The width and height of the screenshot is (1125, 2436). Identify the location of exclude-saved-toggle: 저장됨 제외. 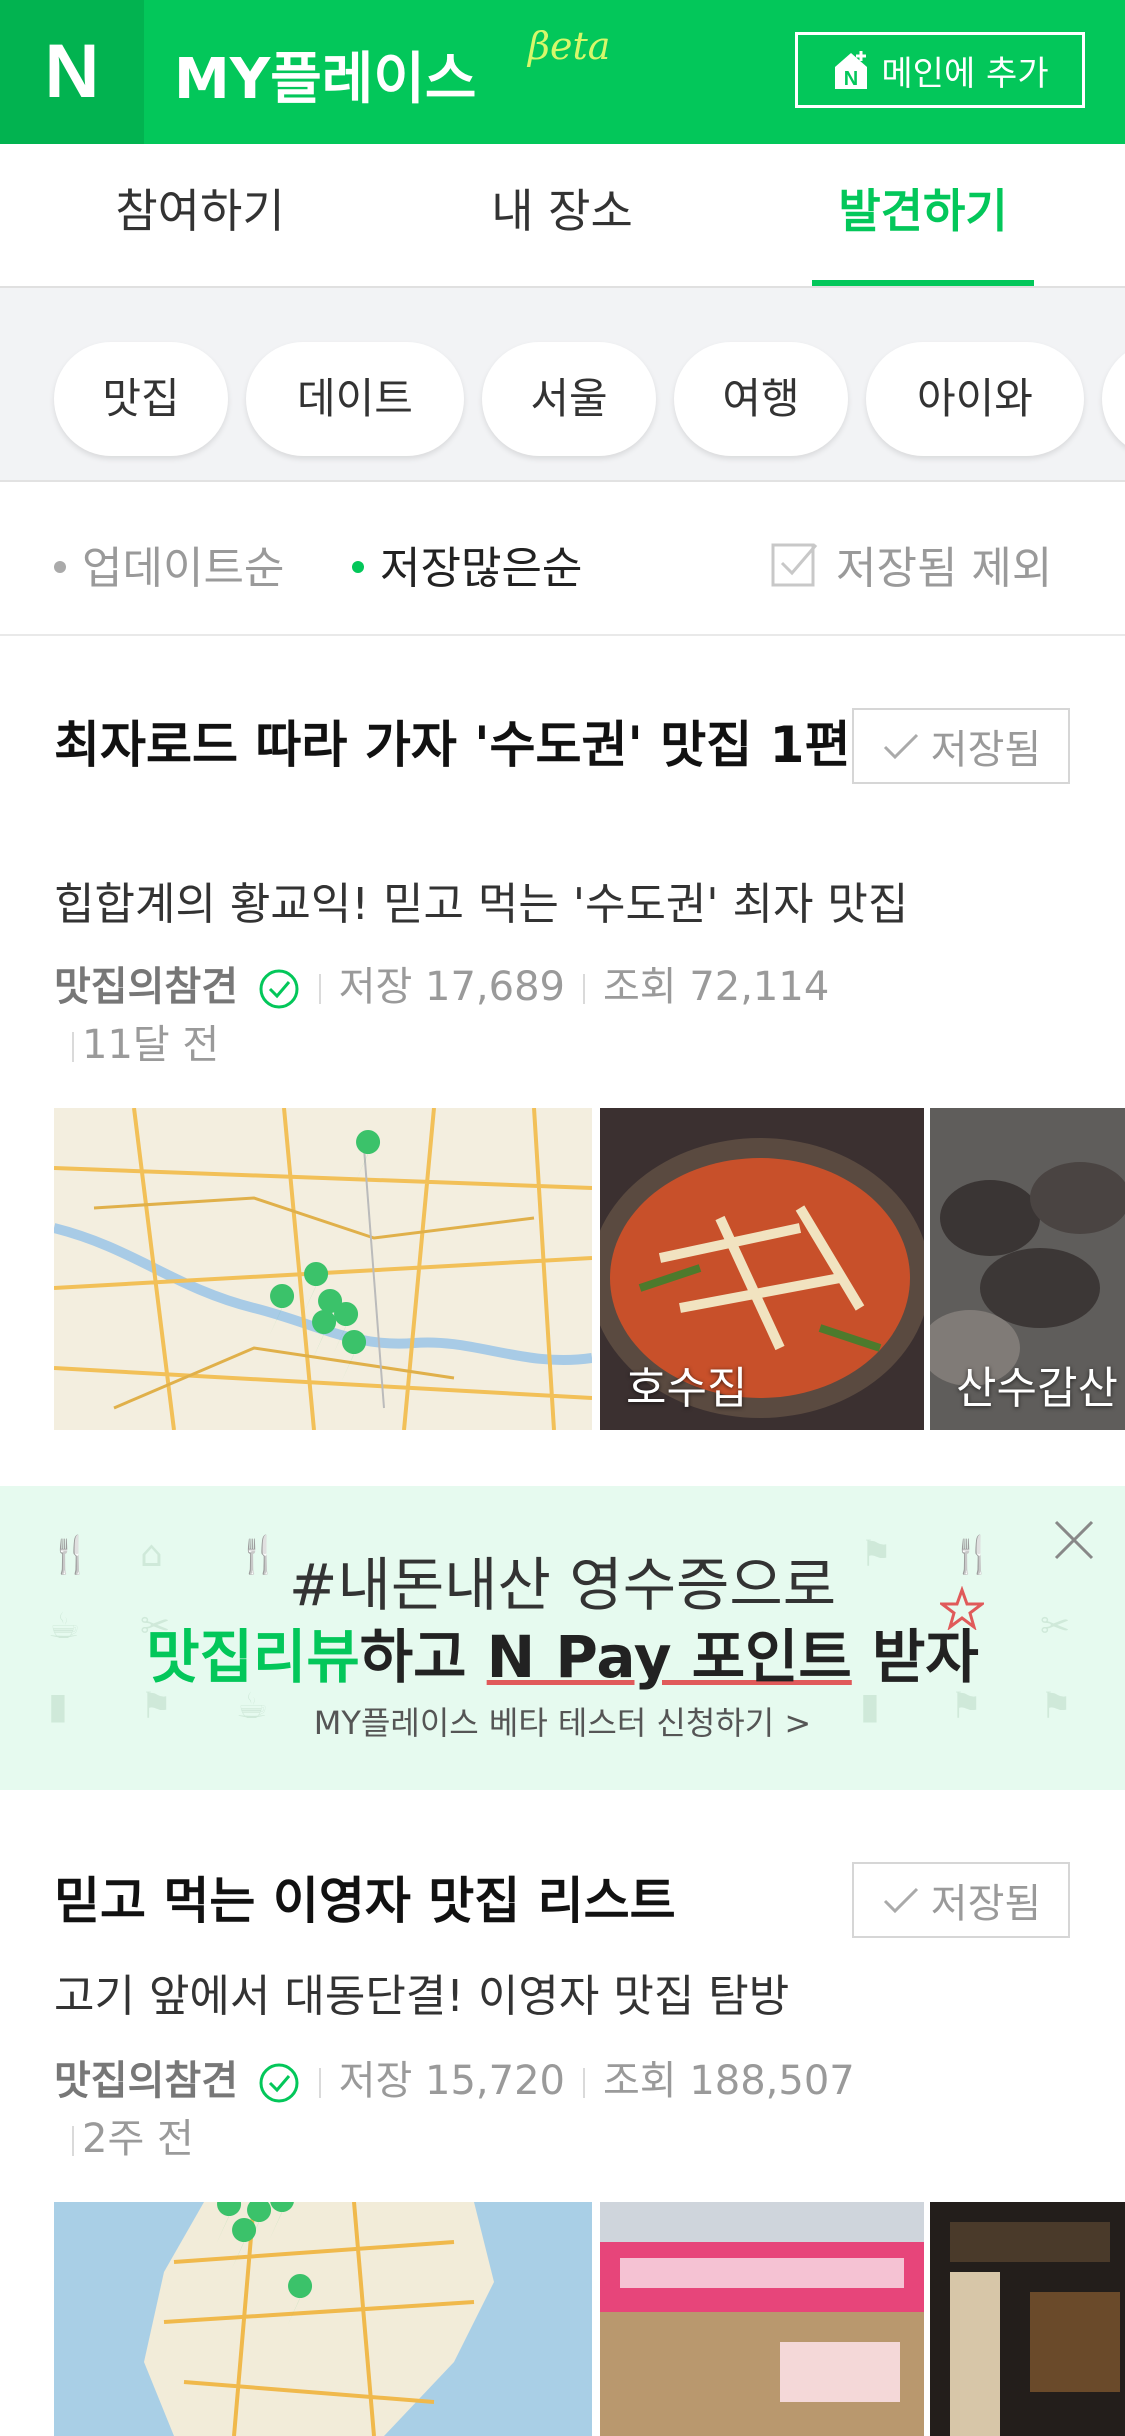
(911, 564).